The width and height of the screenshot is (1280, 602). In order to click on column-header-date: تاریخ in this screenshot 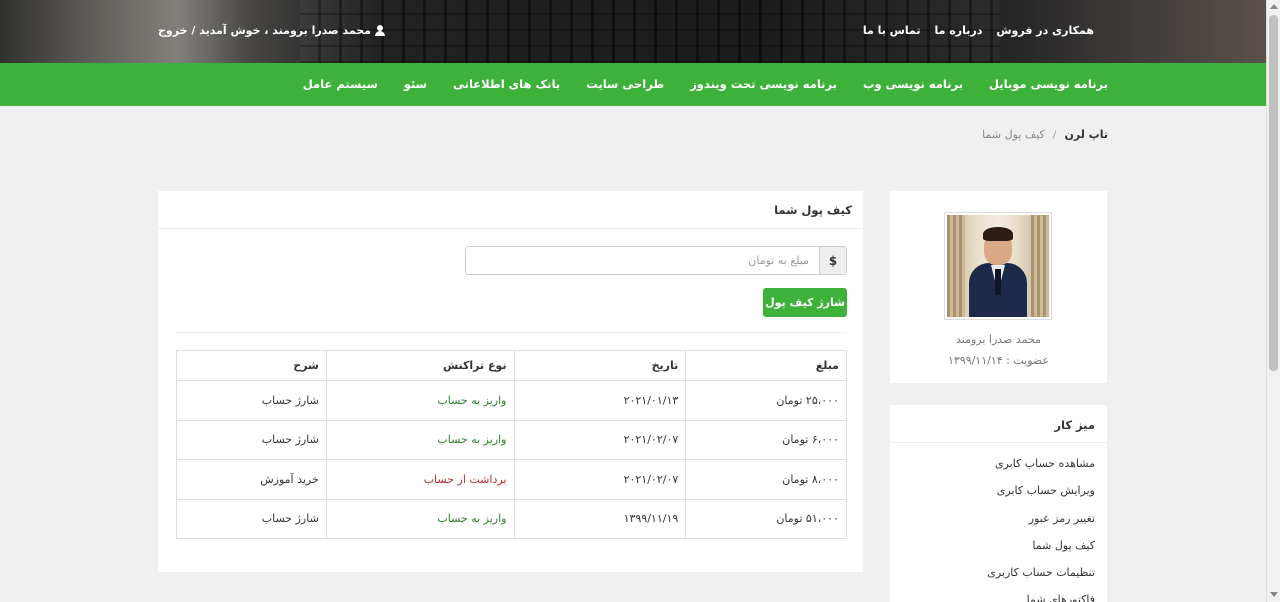, I will do `click(600, 365)`.